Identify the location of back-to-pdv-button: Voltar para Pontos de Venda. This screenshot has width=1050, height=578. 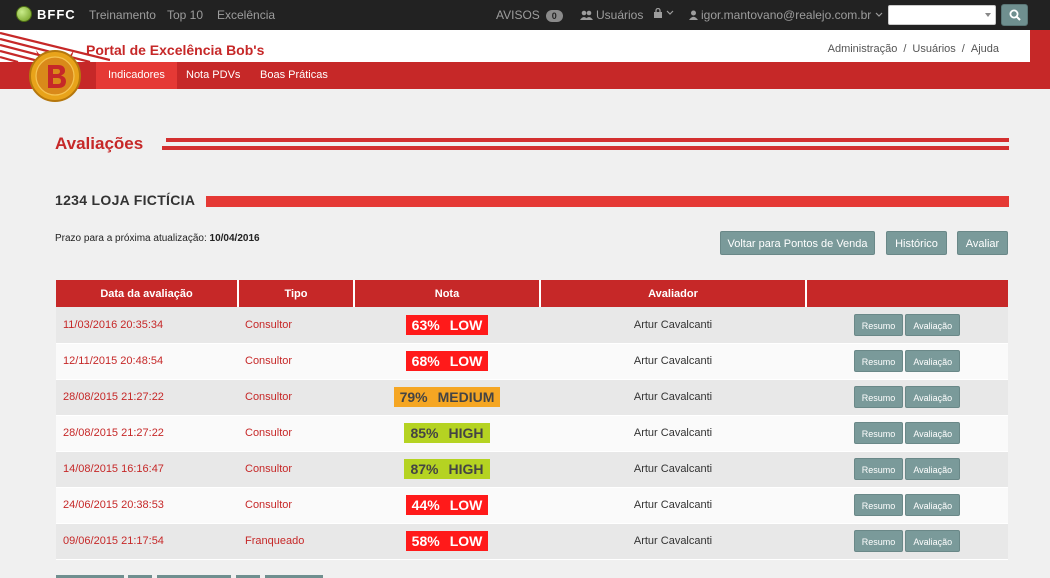
(797, 243).